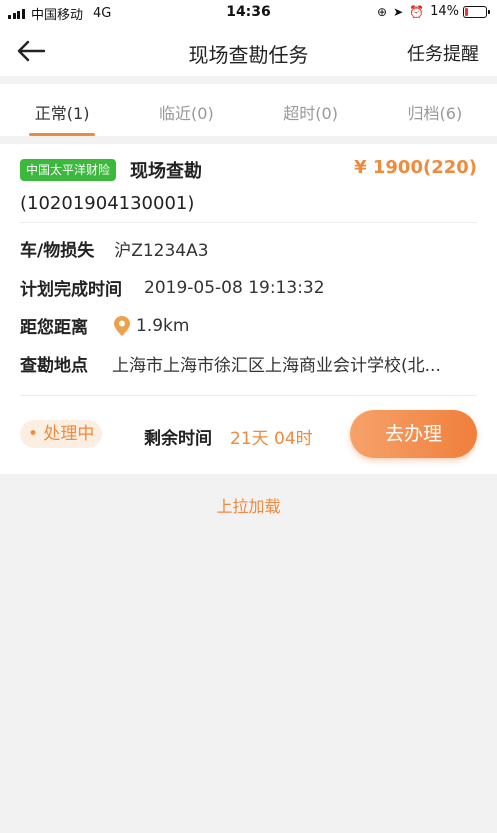  Describe the element at coordinates (163, 325) in the screenshot. I see `distance-value: 1.9km` at that location.